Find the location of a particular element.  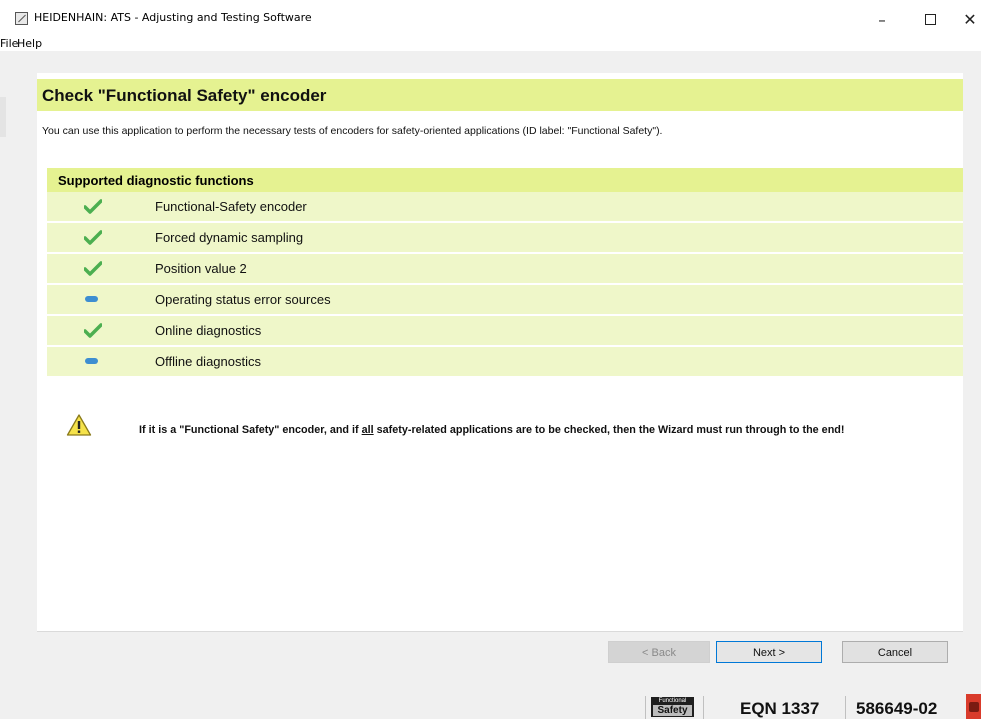

diagnostic-row: Operating status error sources is located at coordinates (505, 300).